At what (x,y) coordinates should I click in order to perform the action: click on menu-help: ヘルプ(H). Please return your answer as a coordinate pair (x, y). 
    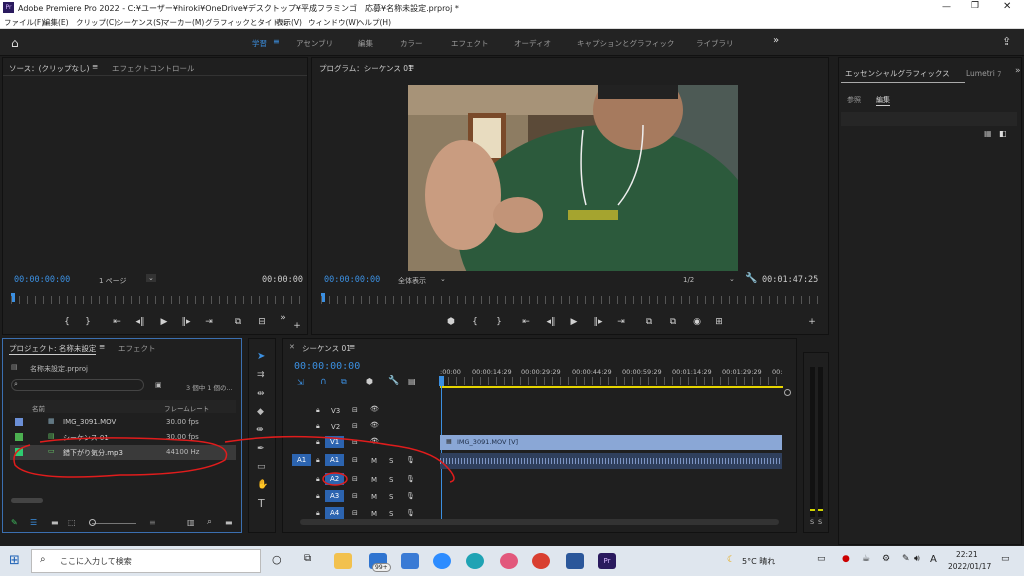
    Looking at the image, I should click on (374, 22).